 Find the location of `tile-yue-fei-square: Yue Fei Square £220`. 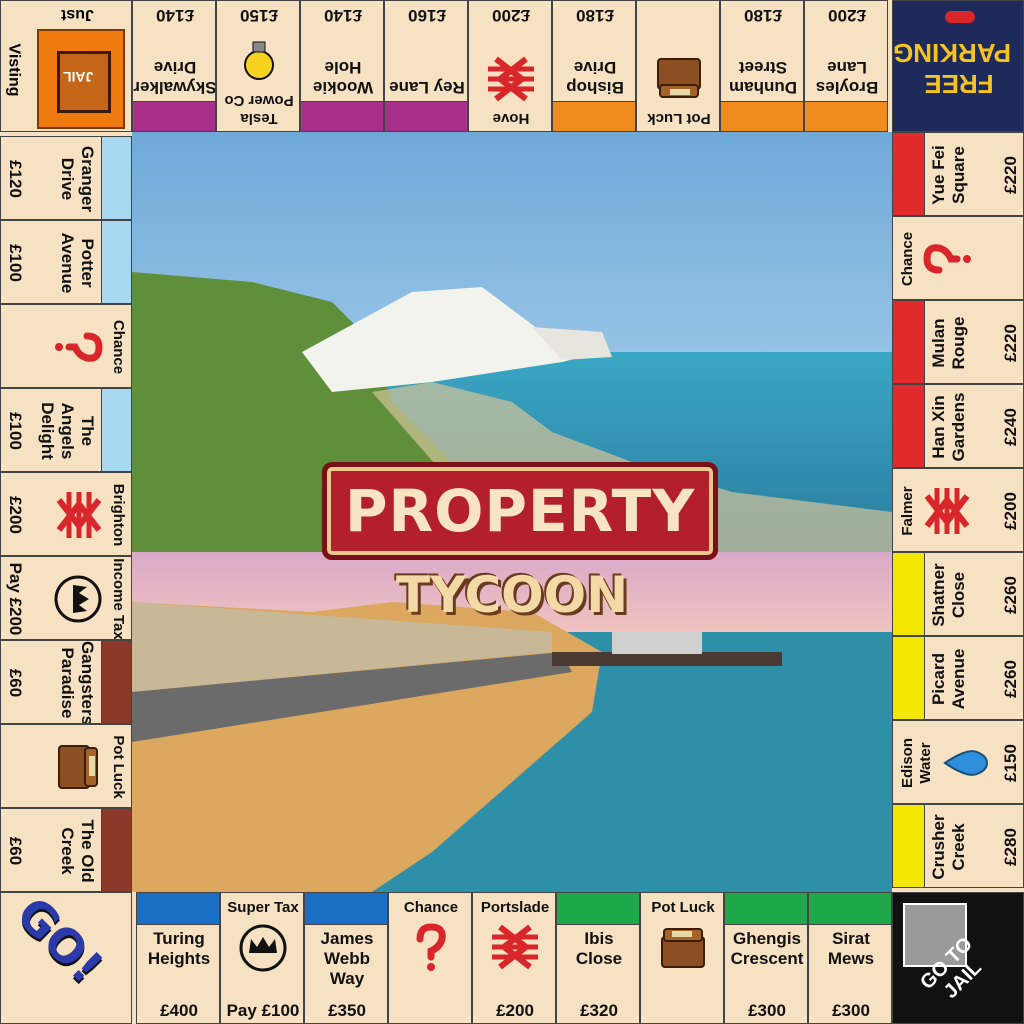

tile-yue-fei-square: Yue Fei Square £220 is located at coordinates (958, 174).